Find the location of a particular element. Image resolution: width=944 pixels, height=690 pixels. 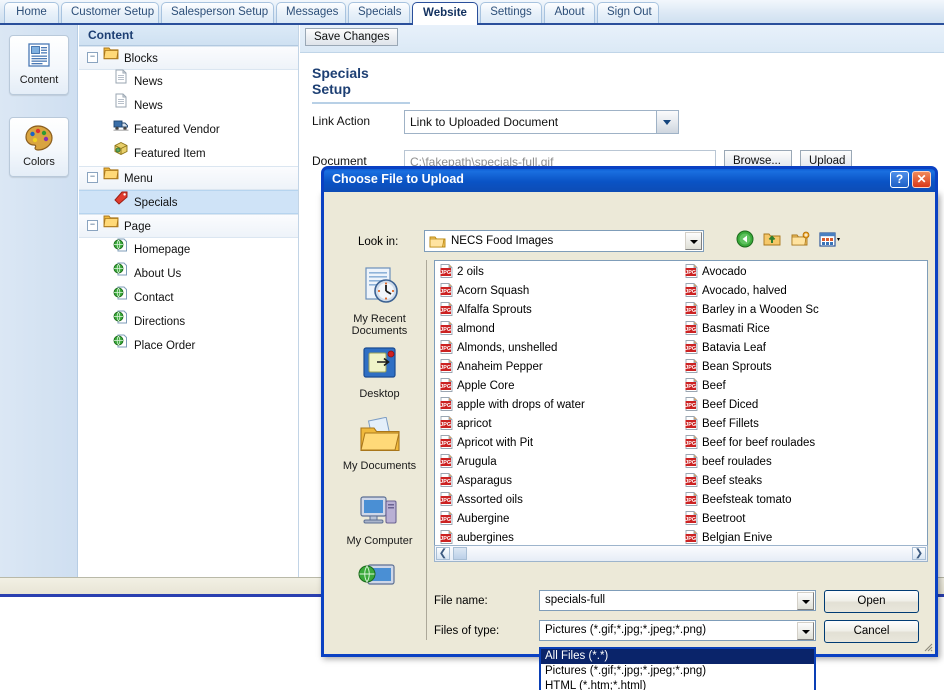

link-action-select: Link to Uploaded Document is located at coordinates (541, 122).